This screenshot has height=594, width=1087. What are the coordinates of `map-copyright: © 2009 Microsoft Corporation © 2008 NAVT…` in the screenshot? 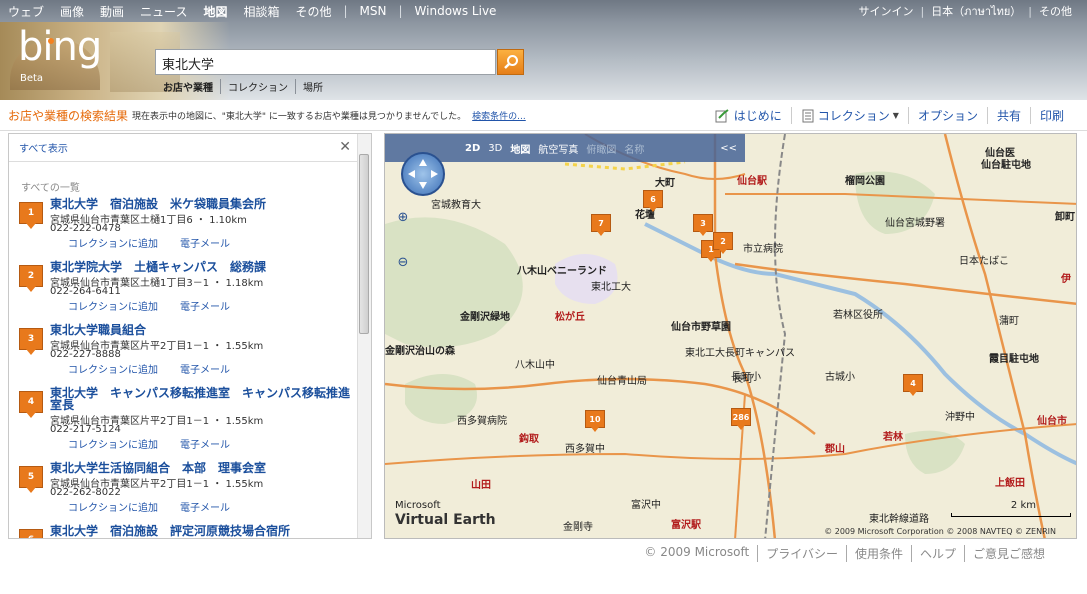 It's located at (940, 531).